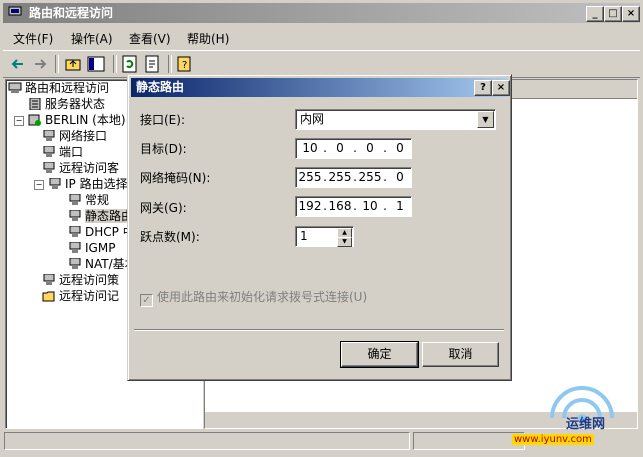  I want to click on menu-bar: 文件(F) 操作(A) 查看(V) 帮助(H), so click(321, 37).